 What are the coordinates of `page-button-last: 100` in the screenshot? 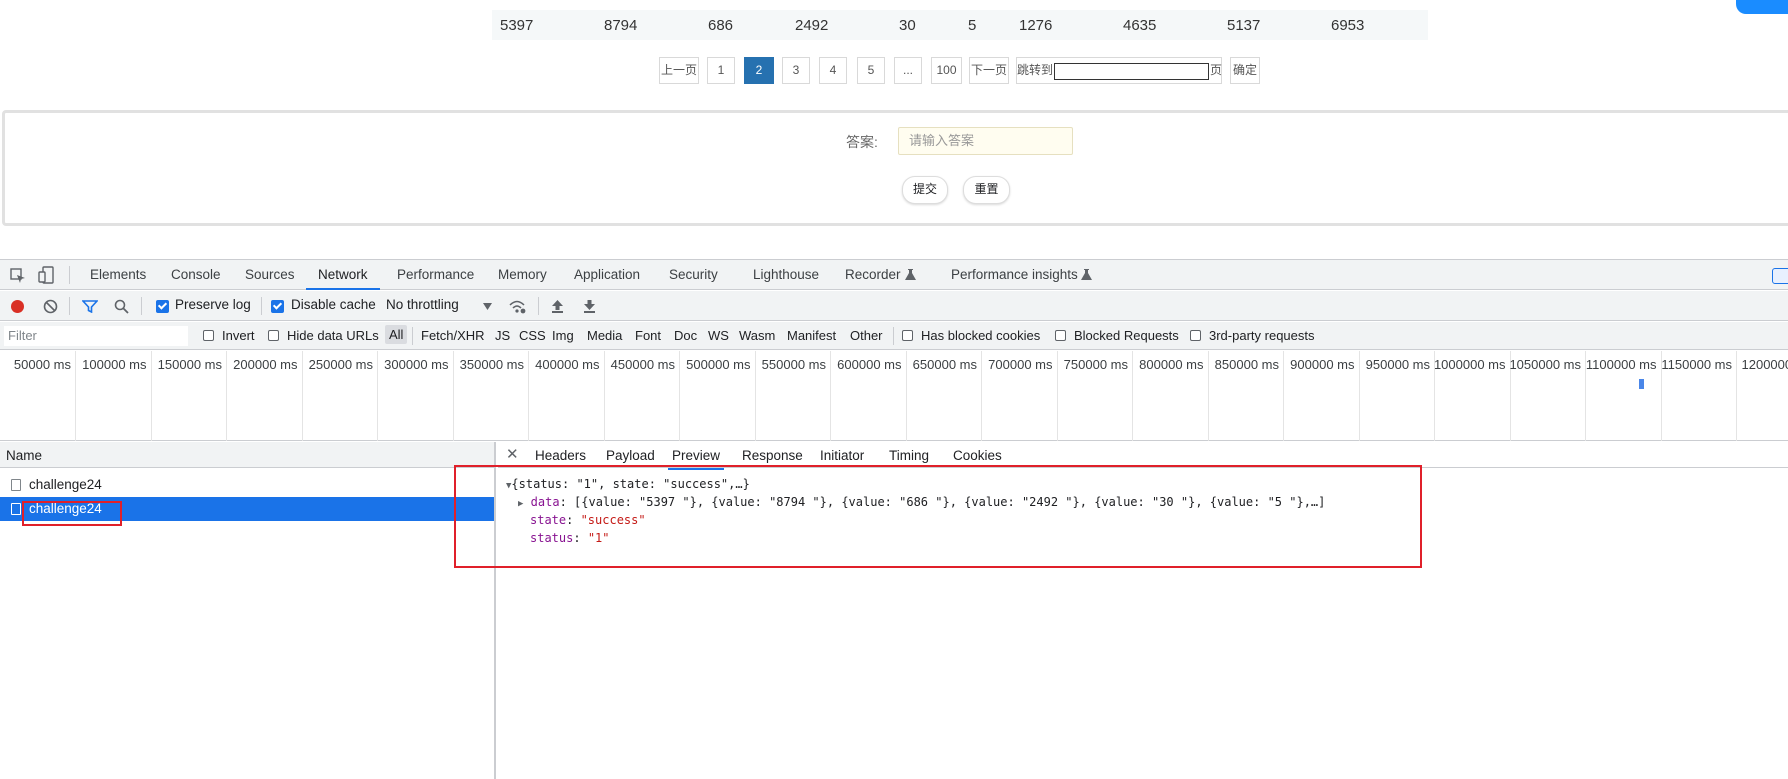 It's located at (946, 70).